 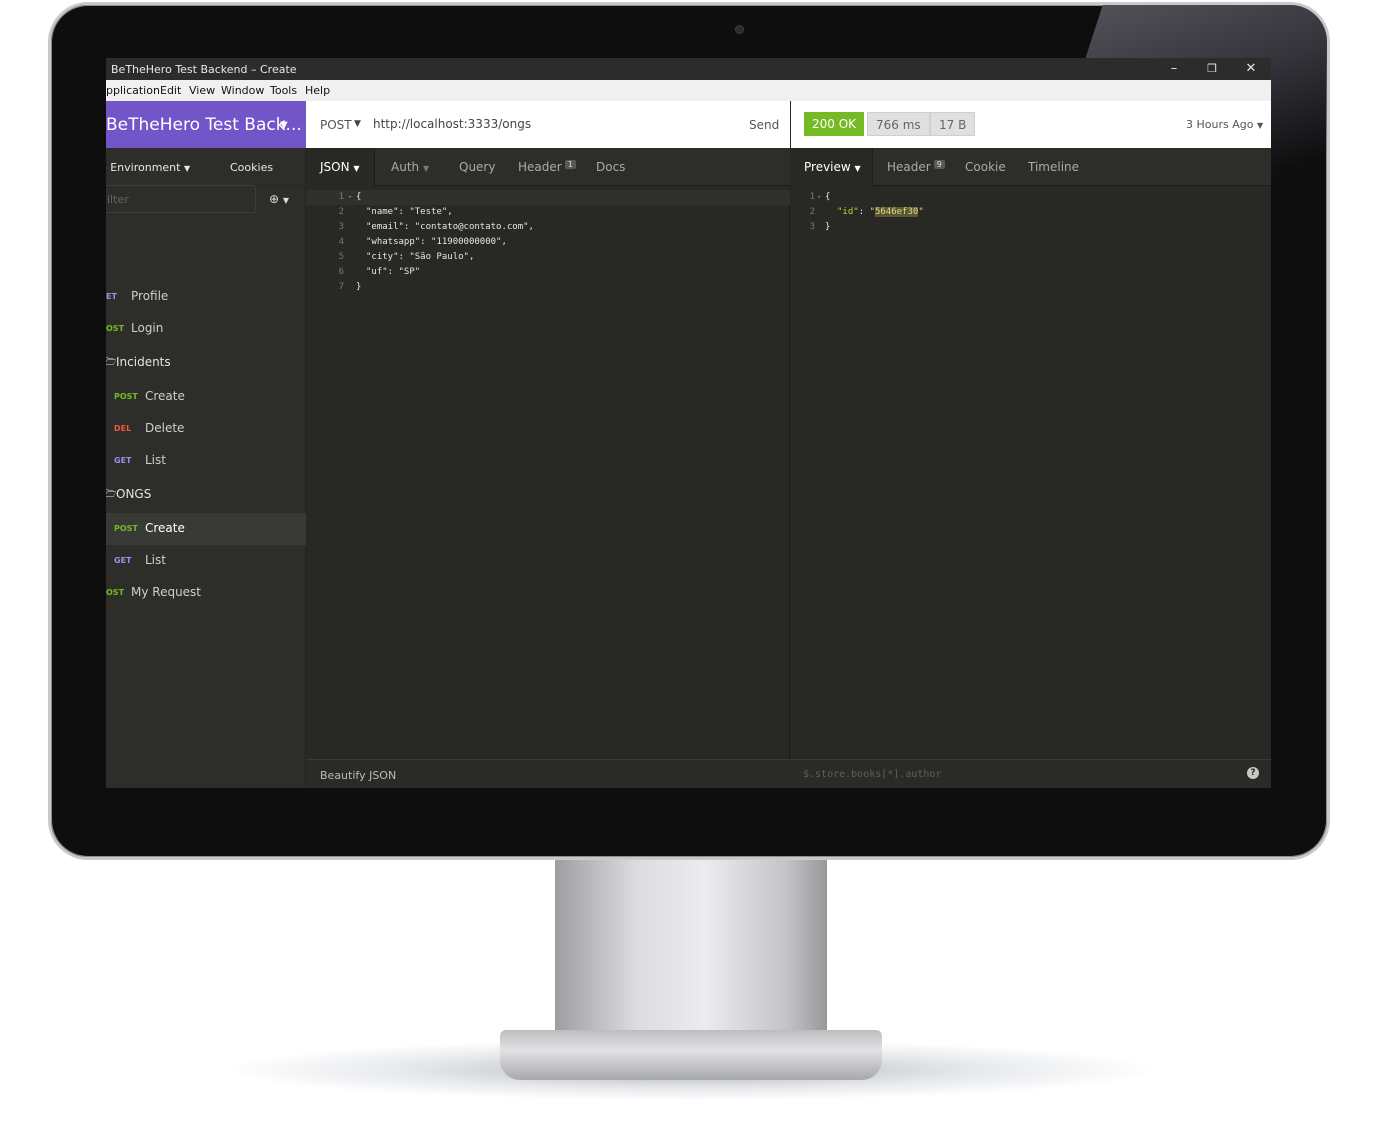 I want to click on code-line: 5 "city": "São Paulo",, so click(x=548, y=257).